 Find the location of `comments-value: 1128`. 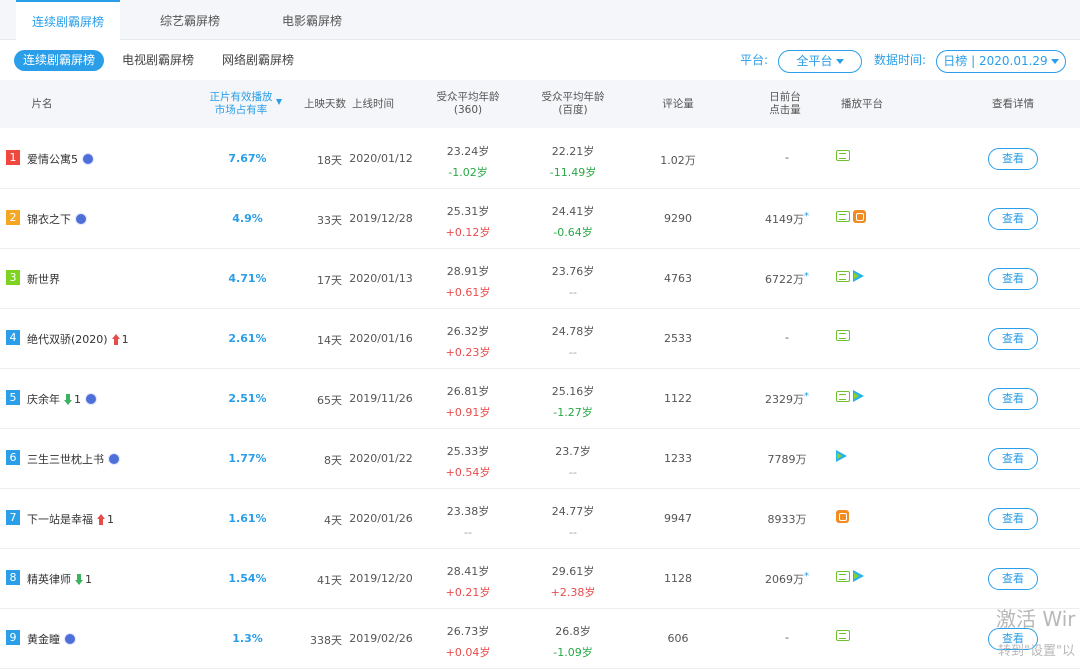

comments-value: 1128 is located at coordinates (678, 578).